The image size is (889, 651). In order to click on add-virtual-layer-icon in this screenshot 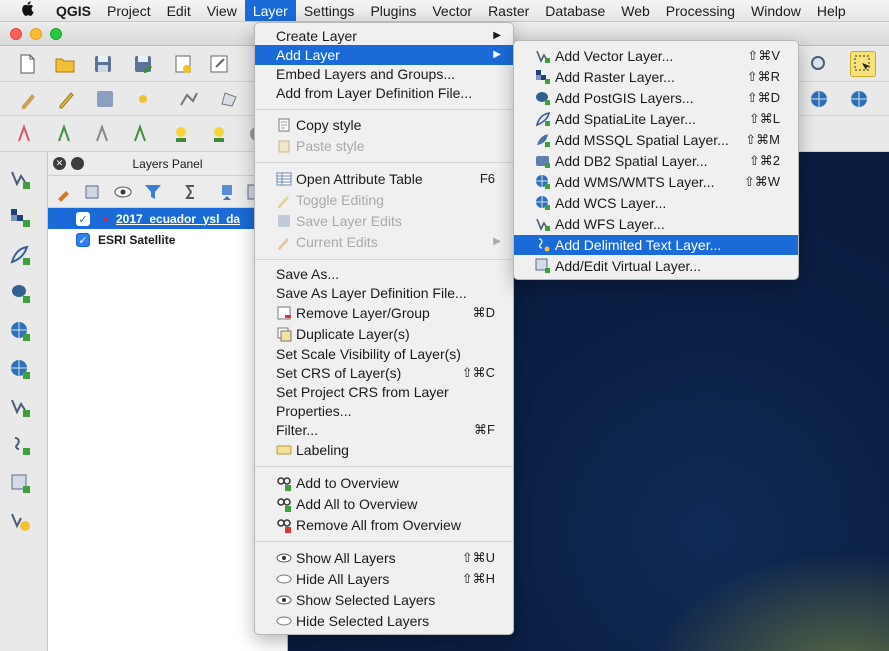, I will do `click(20, 483)`.